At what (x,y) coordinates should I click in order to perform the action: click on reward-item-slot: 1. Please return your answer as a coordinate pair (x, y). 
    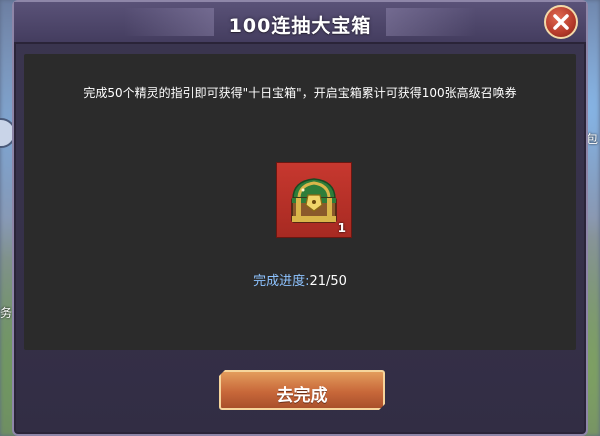
    Looking at the image, I should click on (314, 200).